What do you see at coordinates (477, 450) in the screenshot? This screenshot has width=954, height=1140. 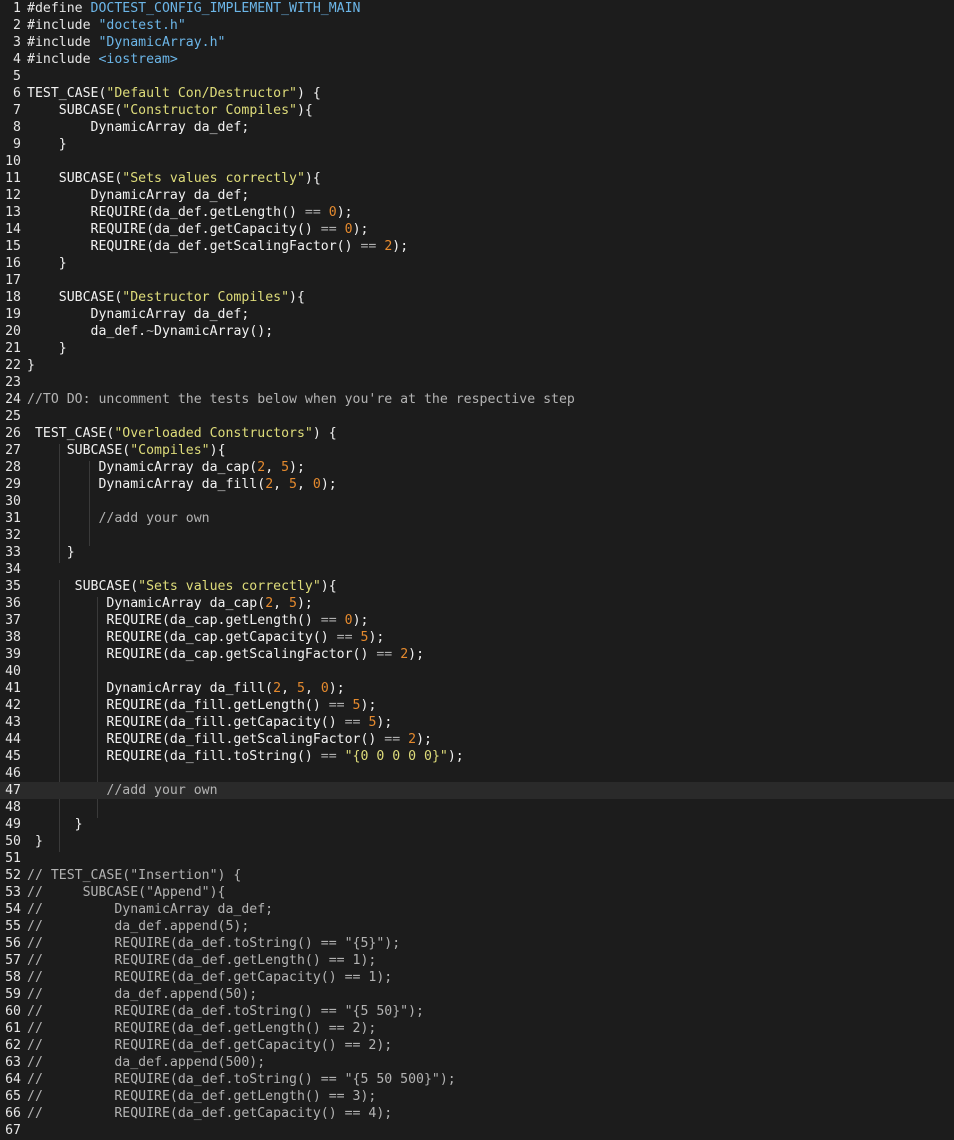 I see `code-line: 27 SUBCASE("Compiles"){` at bounding box center [477, 450].